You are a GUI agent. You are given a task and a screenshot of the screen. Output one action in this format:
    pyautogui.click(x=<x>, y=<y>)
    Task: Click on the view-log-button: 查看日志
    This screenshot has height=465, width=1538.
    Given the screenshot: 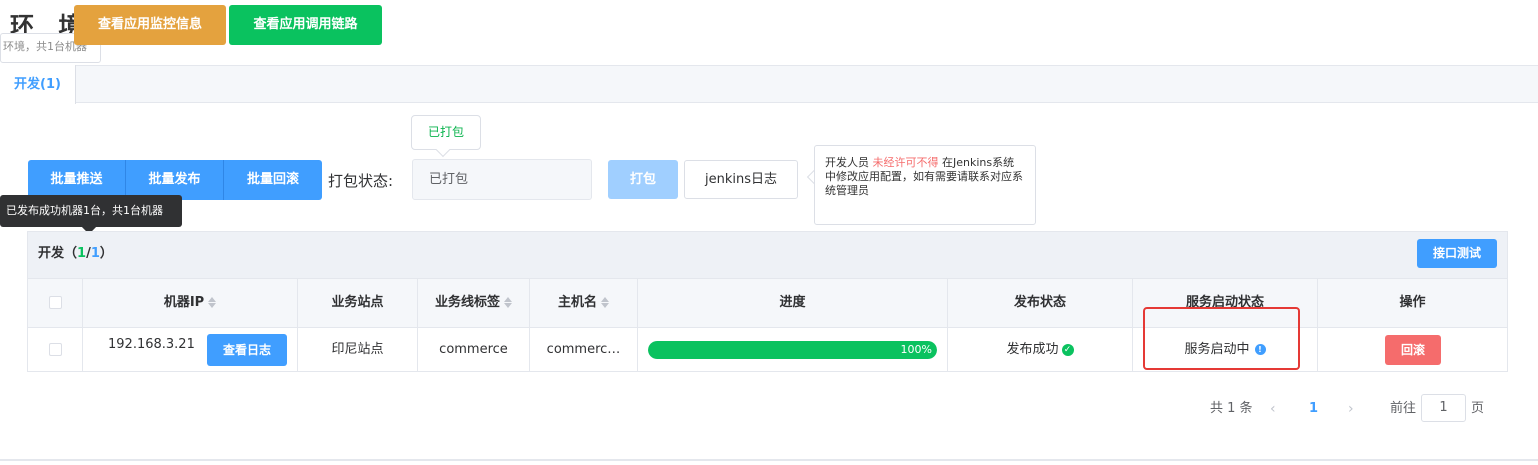 What is the action you would take?
    pyautogui.click(x=247, y=350)
    